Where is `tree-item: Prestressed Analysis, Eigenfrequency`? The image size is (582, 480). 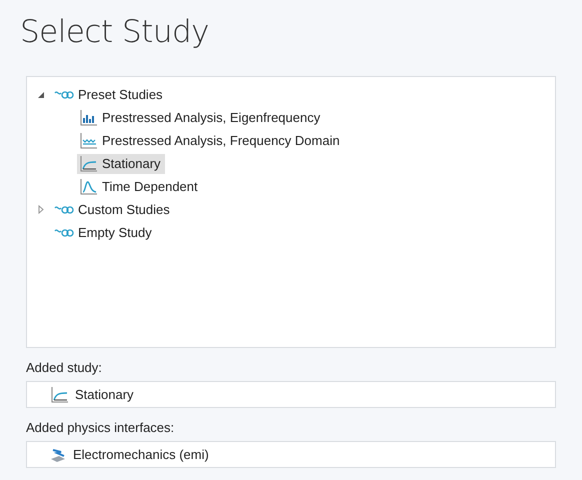
tree-item: Prestressed Analysis, Eigenfrequency is located at coordinates (200, 118).